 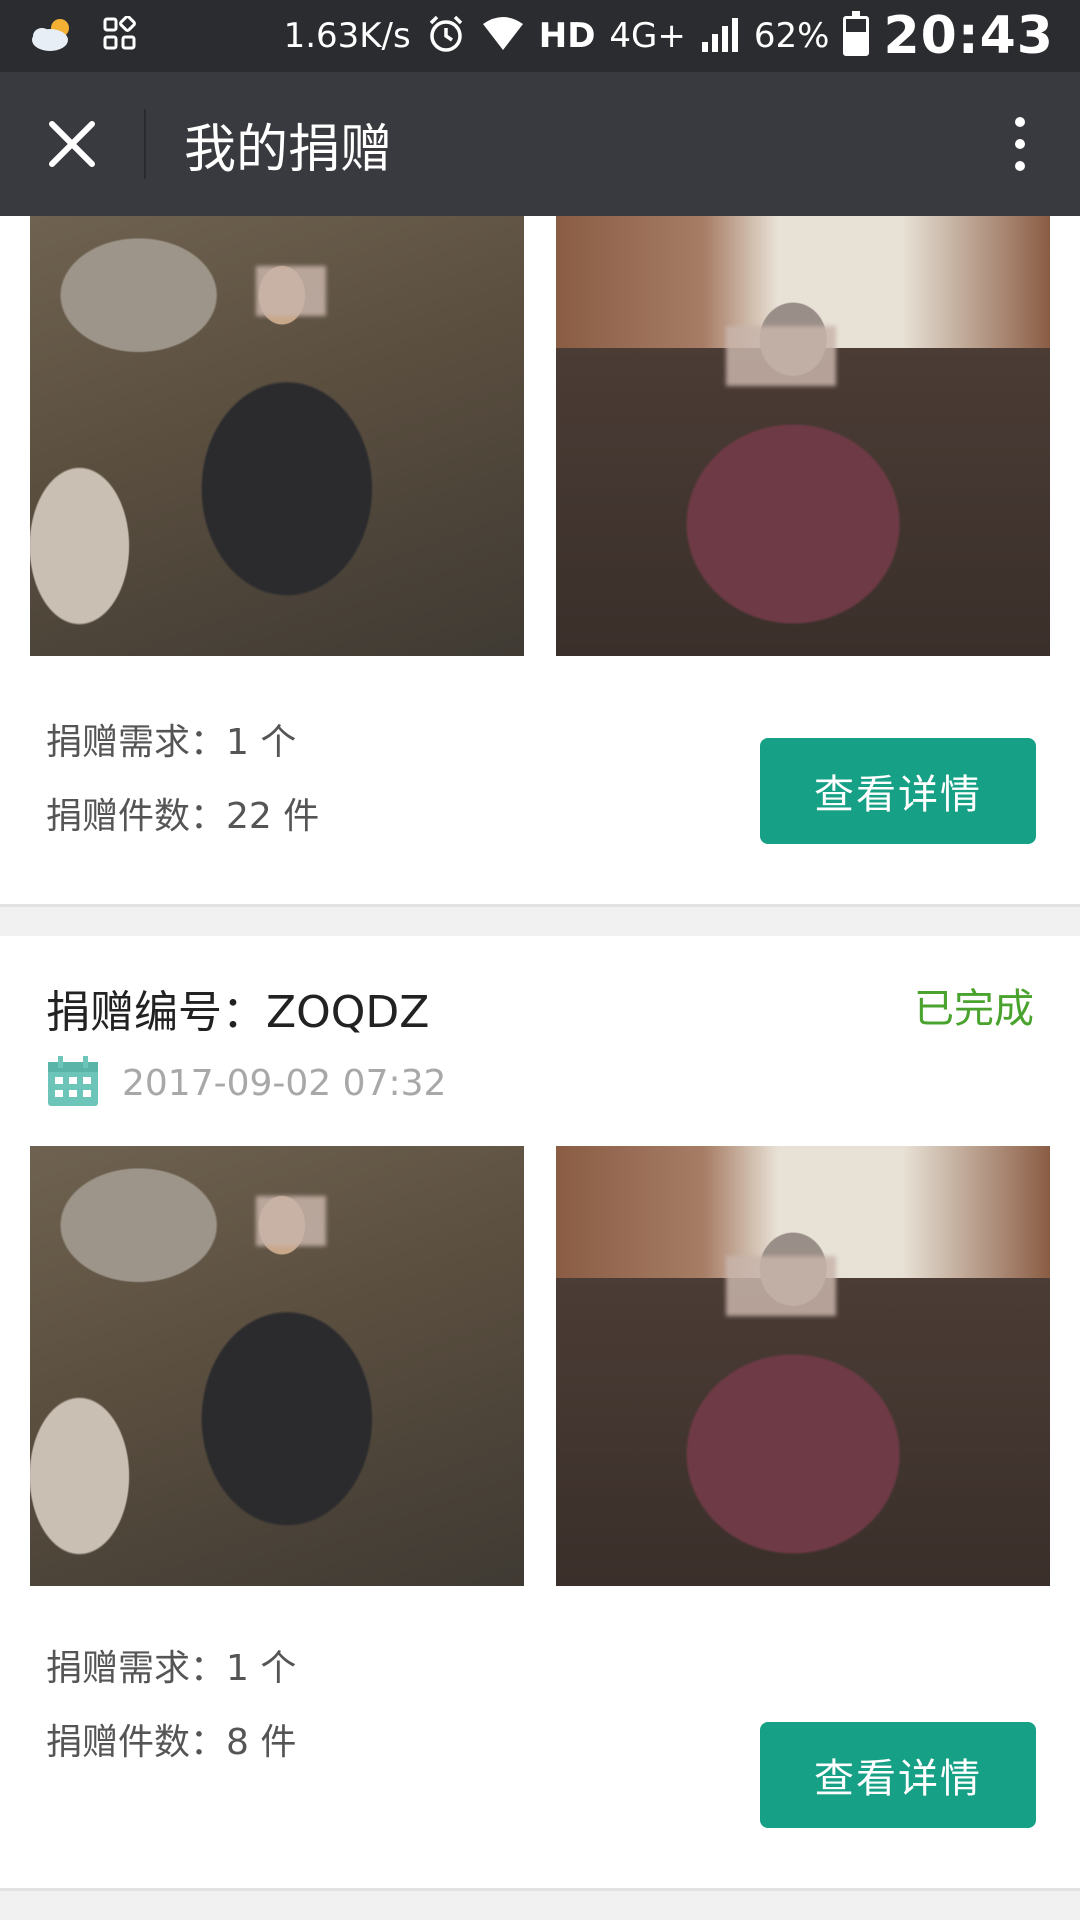 What do you see at coordinates (347, 36) in the screenshot?
I see `network-speed: 1.63K/s` at bounding box center [347, 36].